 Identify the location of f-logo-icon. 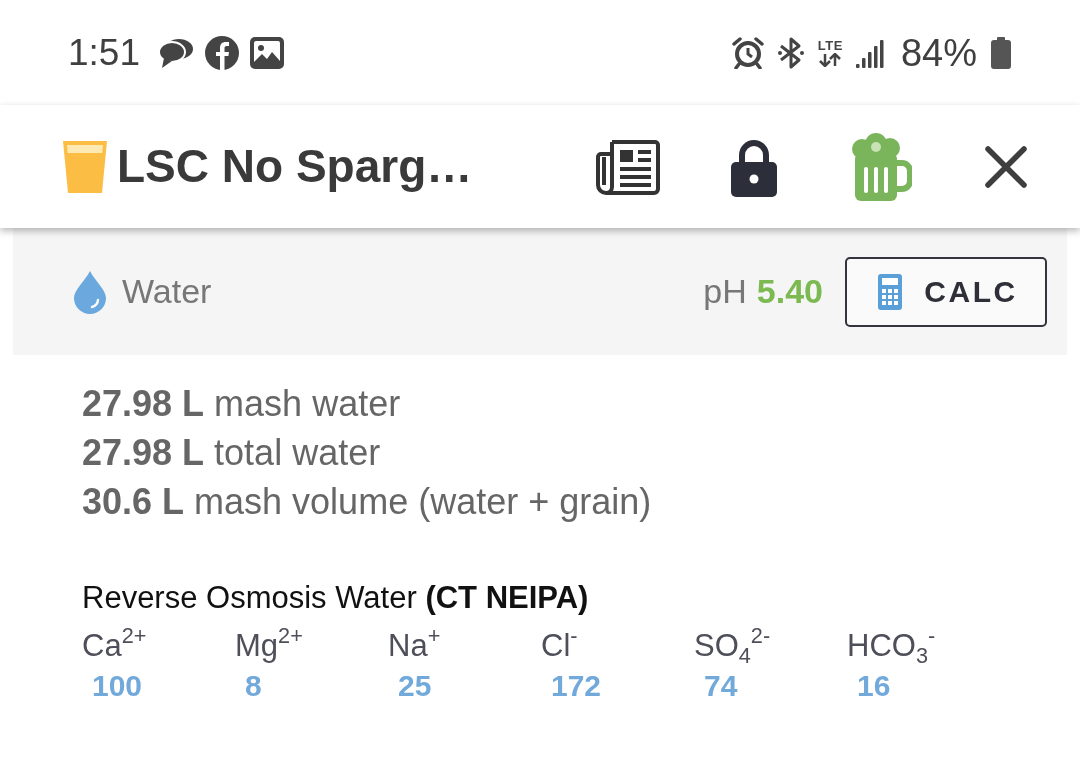
(222, 52).